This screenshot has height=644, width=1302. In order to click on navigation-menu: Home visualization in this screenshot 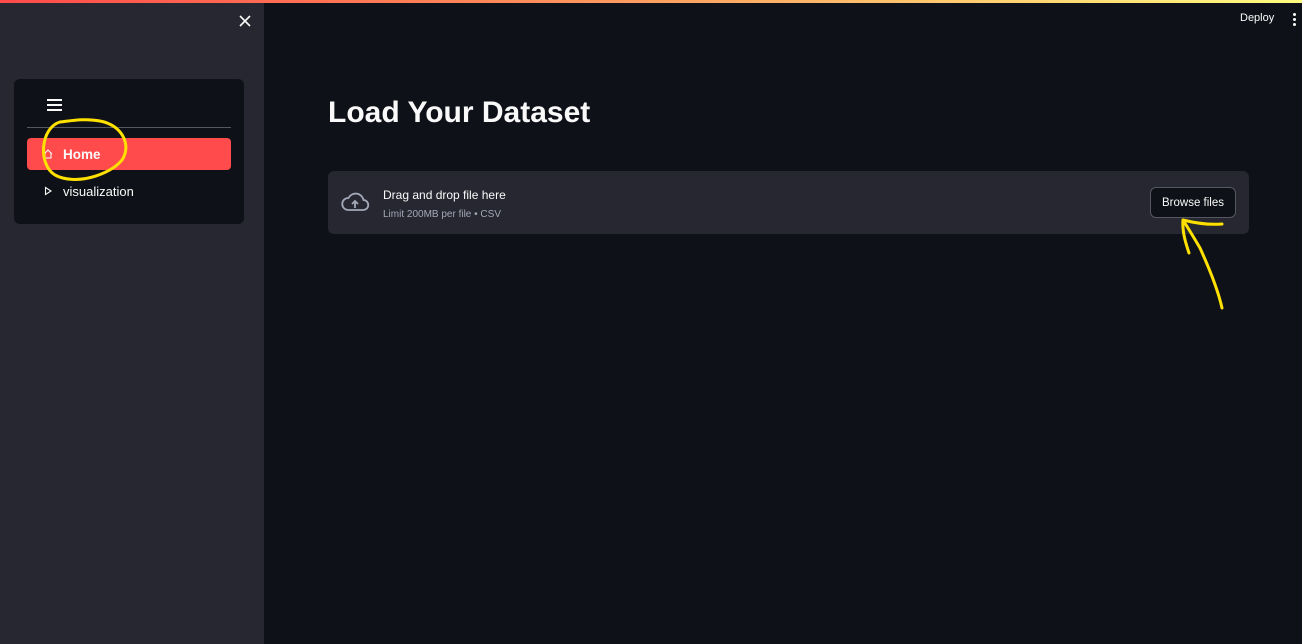, I will do `click(129, 151)`.